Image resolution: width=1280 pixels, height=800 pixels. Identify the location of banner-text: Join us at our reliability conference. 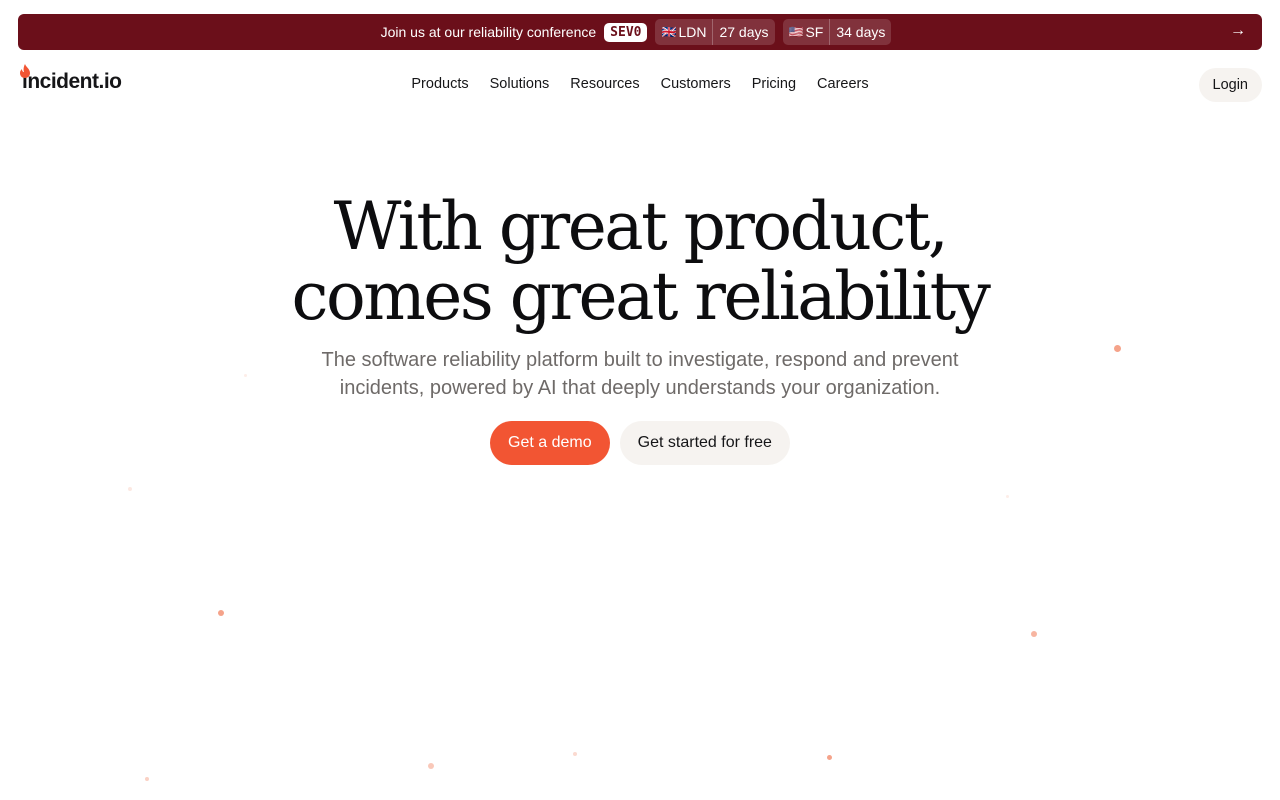
(488, 32).